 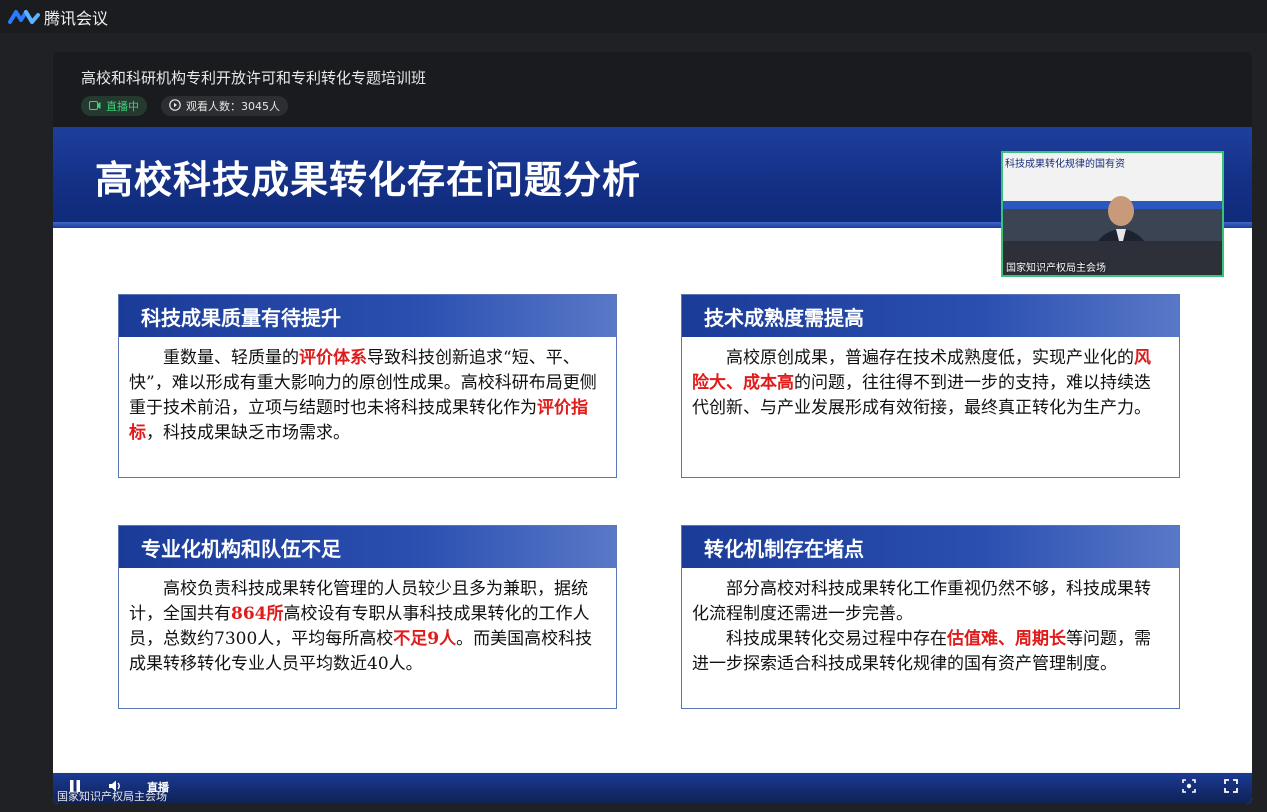 What do you see at coordinates (112, 796) in the screenshot?
I see `venue-watermark: 国家知识产权局主会场` at bounding box center [112, 796].